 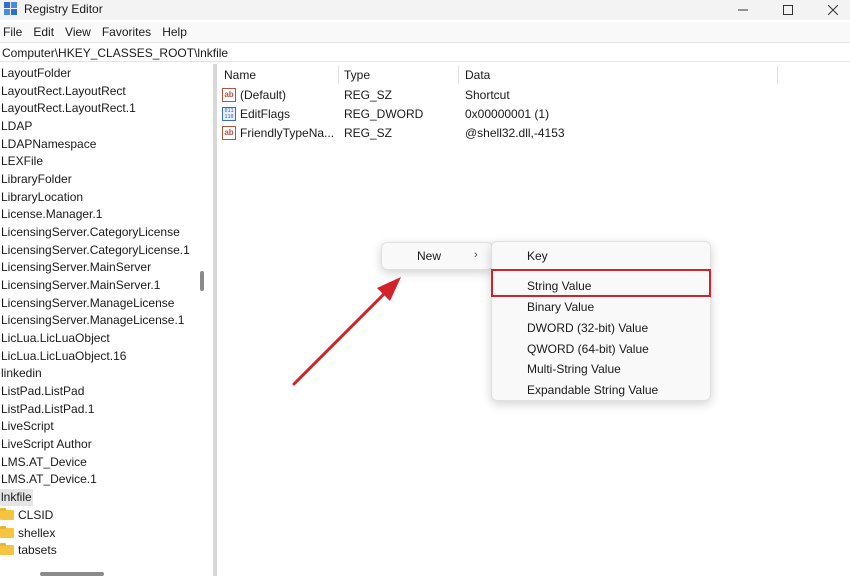 I want to click on address-bar, so click(x=425, y=52).